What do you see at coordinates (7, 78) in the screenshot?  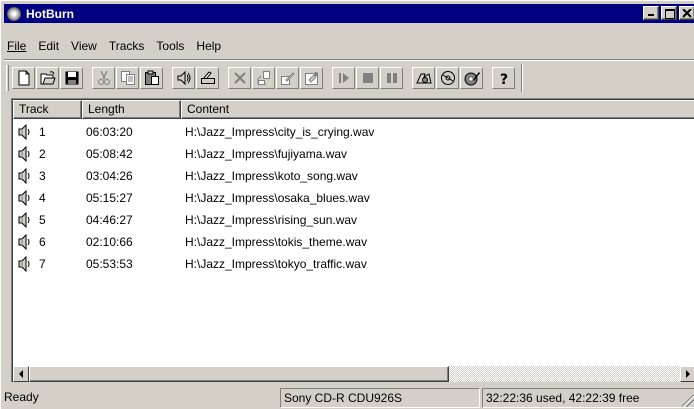 I see `toolbar-grip` at bounding box center [7, 78].